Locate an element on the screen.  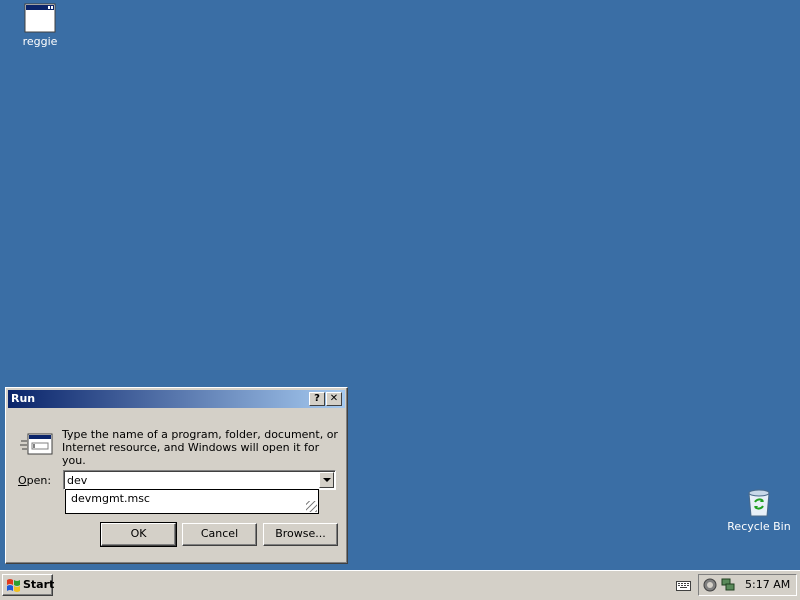
keyboard-icon is located at coordinates (683, 585).